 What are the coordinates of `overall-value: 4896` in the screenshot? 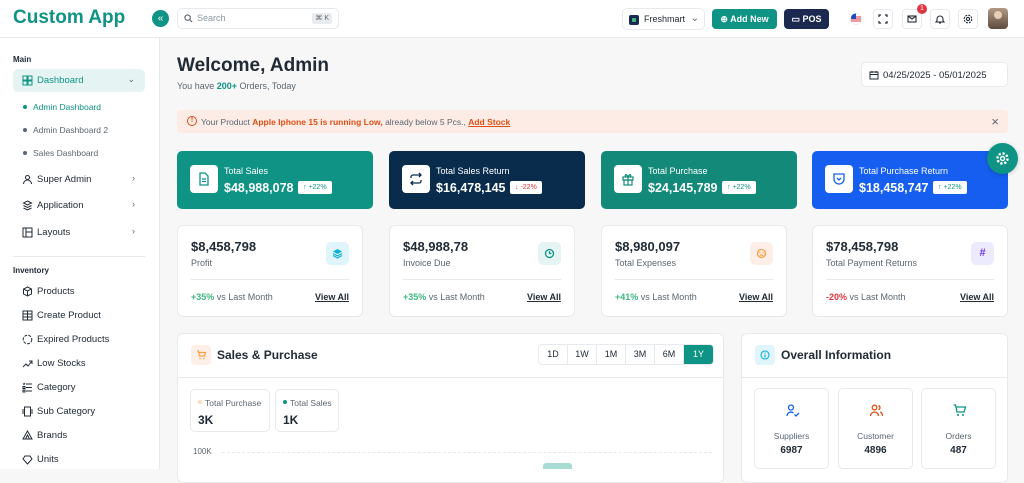 It's located at (875, 450).